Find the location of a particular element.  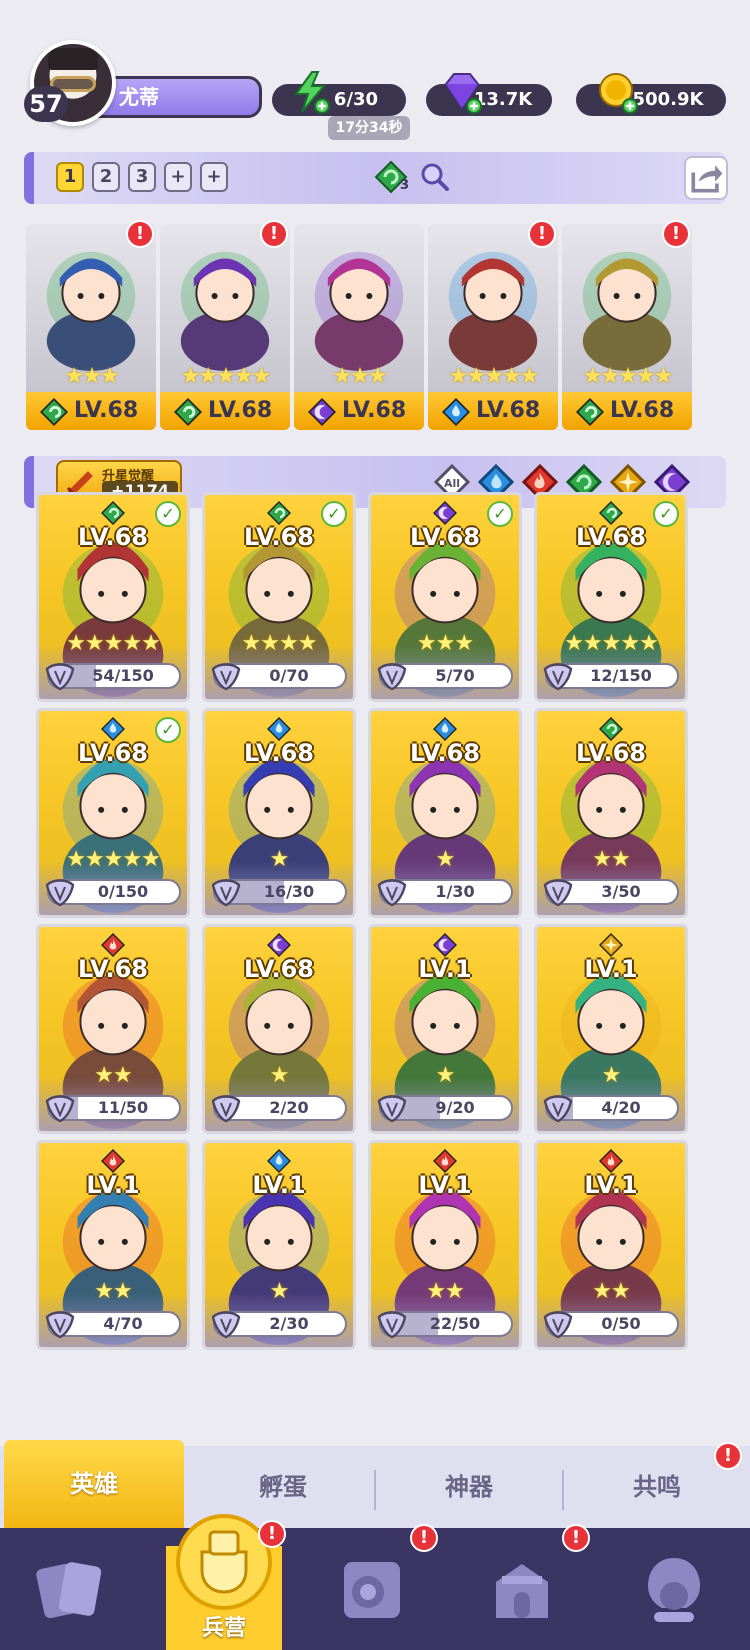

search-icon is located at coordinates (435, 177).